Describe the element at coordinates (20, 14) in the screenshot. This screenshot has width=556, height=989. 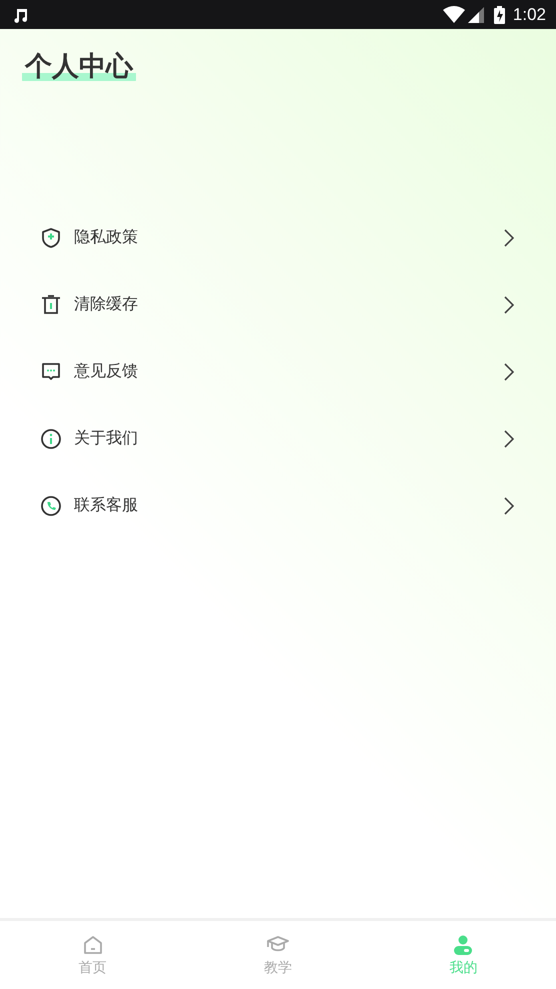
I see `music-note-icon` at that location.